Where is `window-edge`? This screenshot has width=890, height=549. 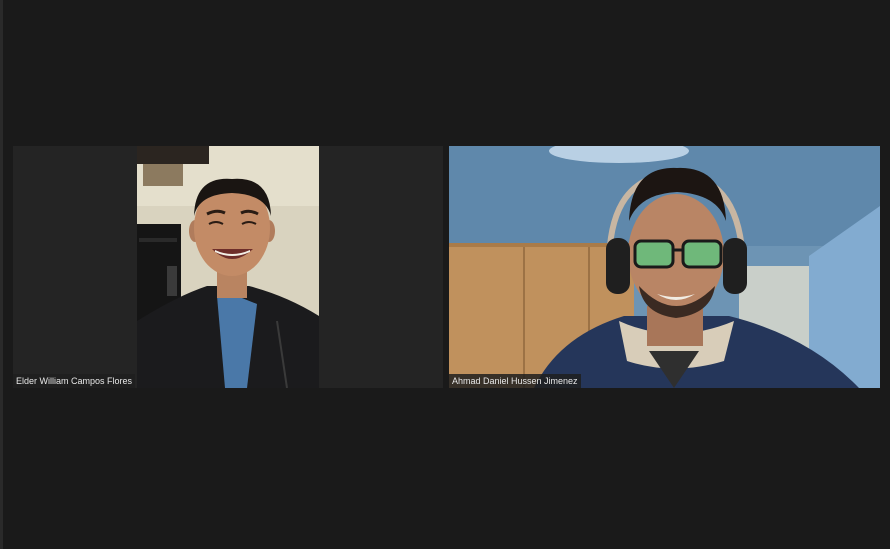
window-edge is located at coordinates (1, 274).